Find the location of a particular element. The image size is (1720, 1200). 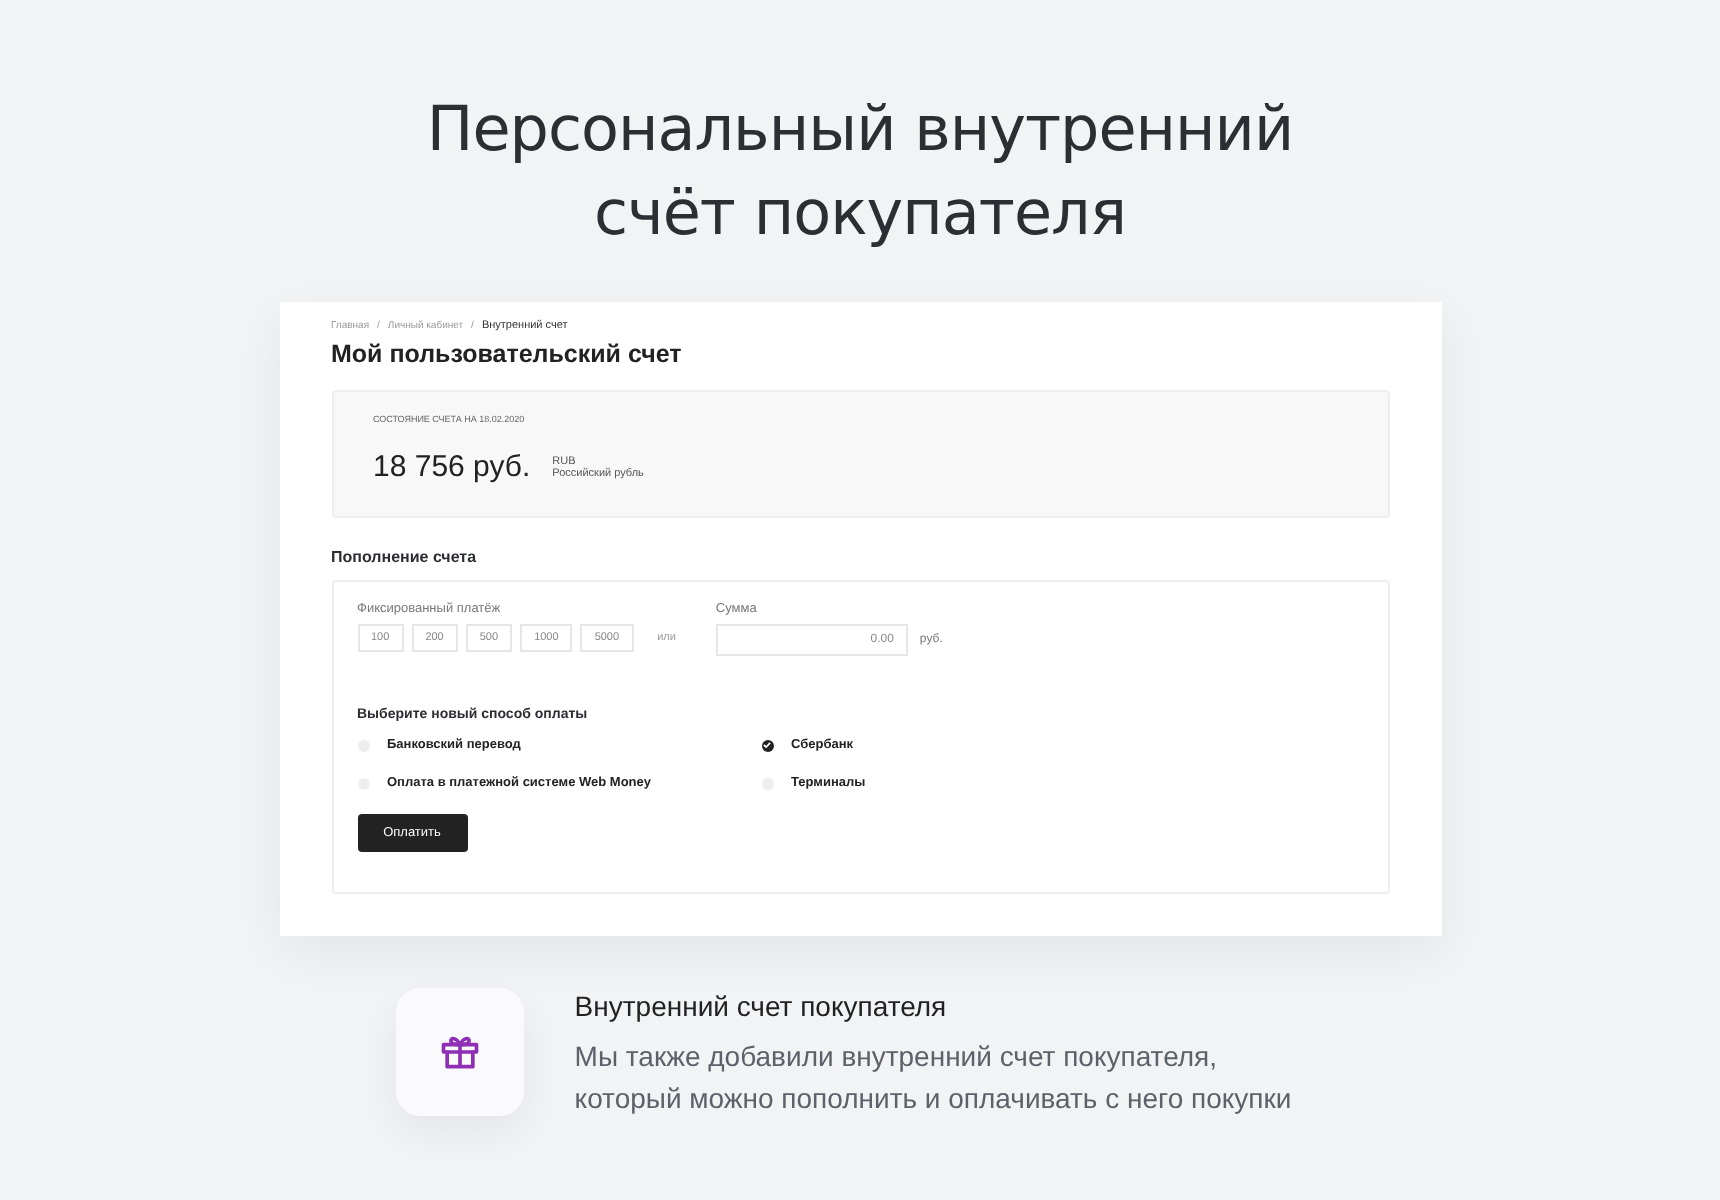

page-title: Мой пользовательский счет is located at coordinates (507, 354).